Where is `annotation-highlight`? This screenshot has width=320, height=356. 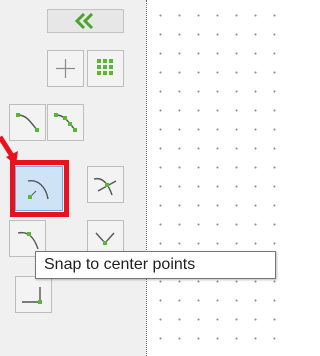 annotation-highlight is located at coordinates (39, 188).